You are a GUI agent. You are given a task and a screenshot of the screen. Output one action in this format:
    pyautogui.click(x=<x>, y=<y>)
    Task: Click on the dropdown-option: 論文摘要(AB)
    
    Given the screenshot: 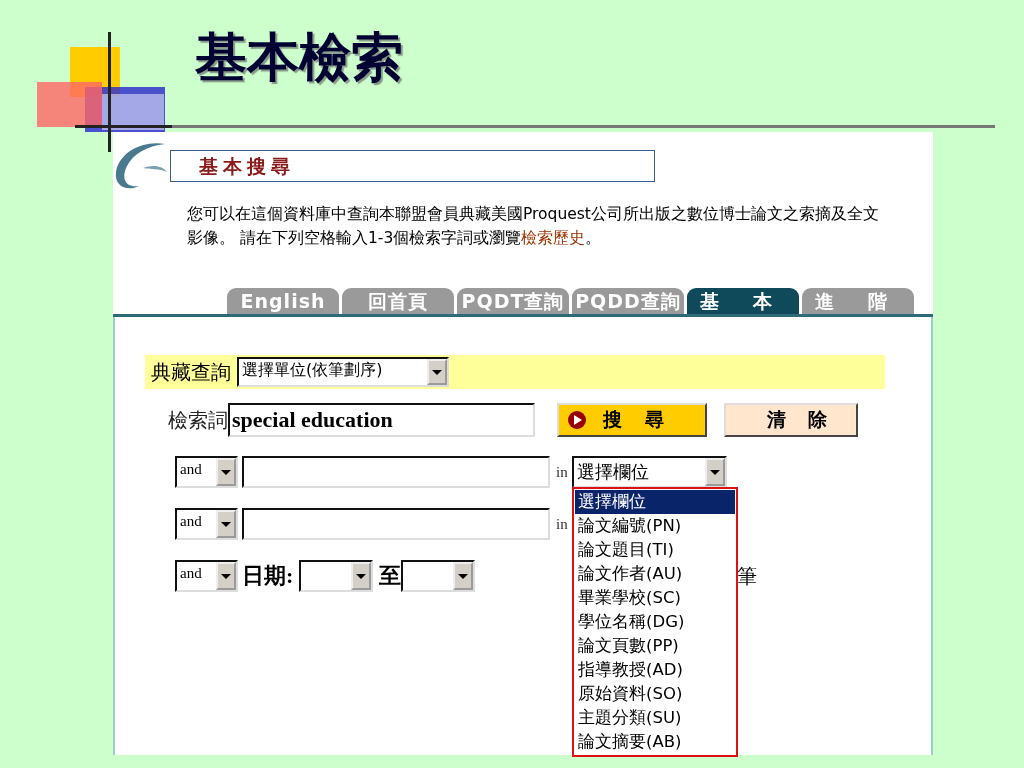 What is the action you would take?
    pyautogui.click(x=655, y=742)
    